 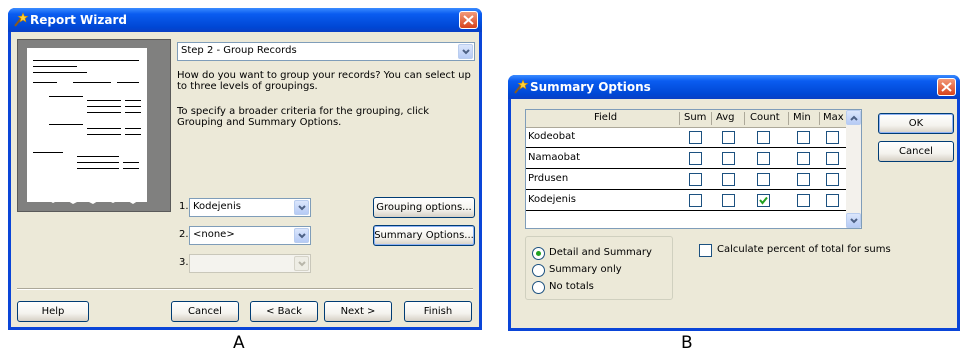 I want to click on chevron-up-icon, so click(x=854, y=118).